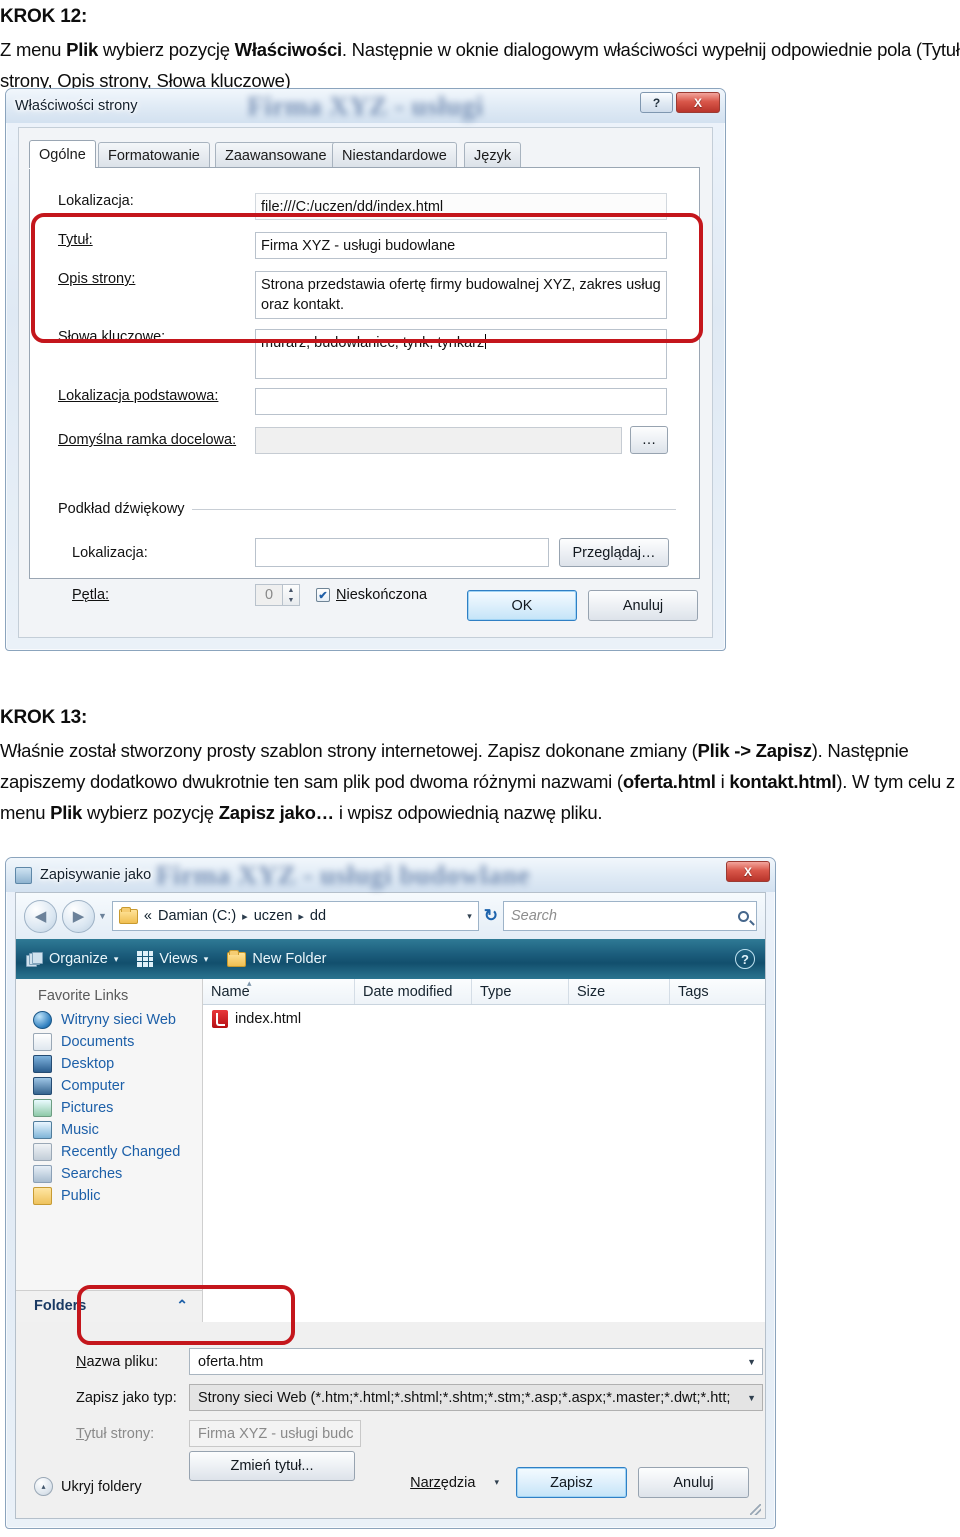 This screenshot has width=960, height=1537. I want to click on breadcrumb-overflow-icon: «, so click(148, 916).